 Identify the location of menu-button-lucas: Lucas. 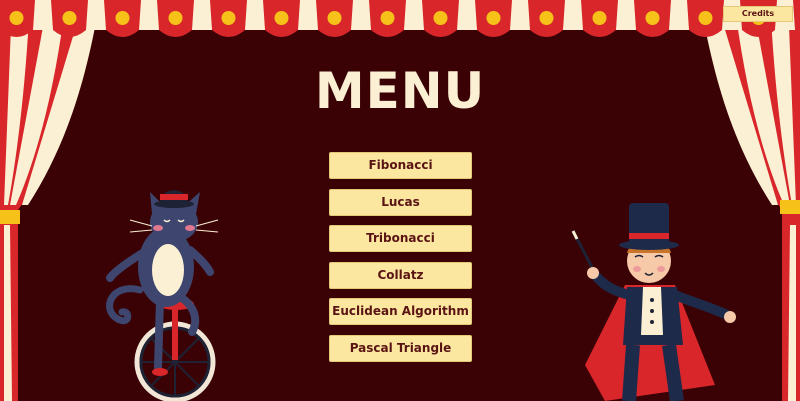
(400, 202).